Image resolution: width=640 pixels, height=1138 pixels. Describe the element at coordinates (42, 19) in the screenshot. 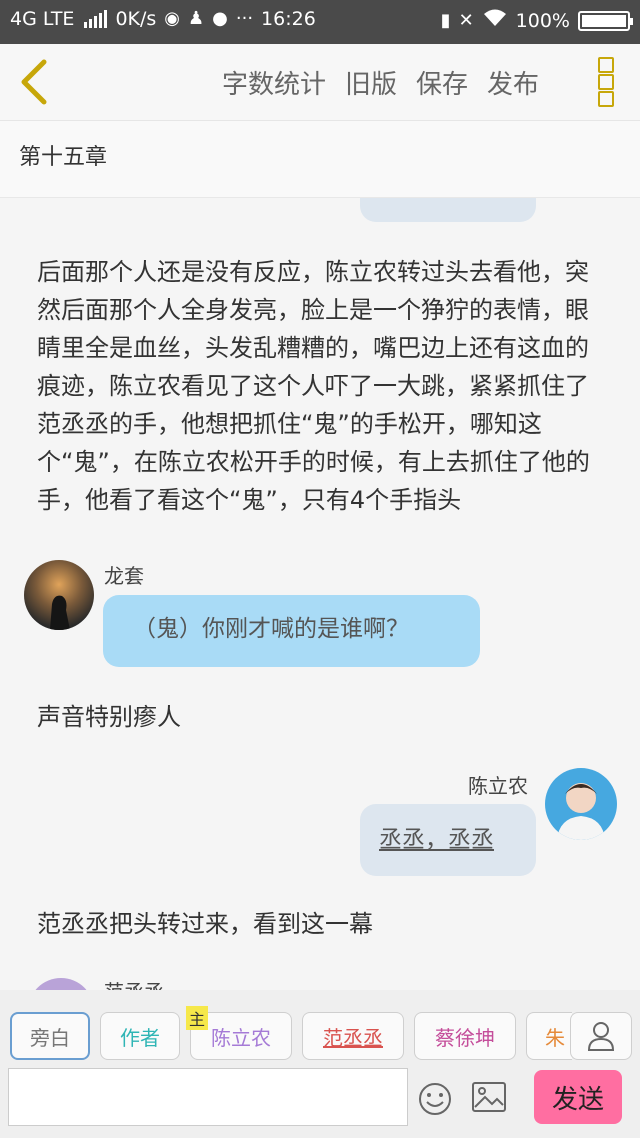

I see `network-label: 4G LTE` at that location.